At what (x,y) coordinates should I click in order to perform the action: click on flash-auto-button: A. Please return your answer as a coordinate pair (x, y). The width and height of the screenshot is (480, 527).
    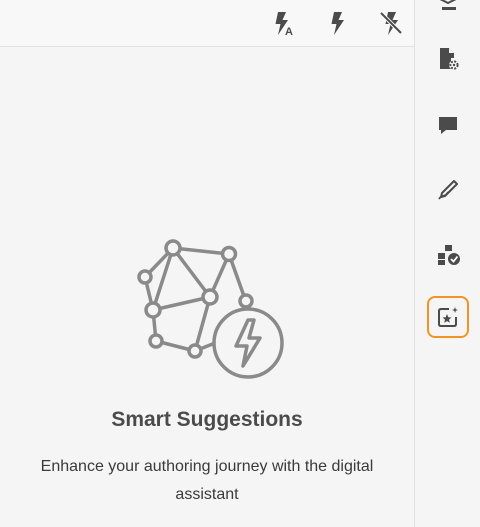
    Looking at the image, I should click on (284, 23).